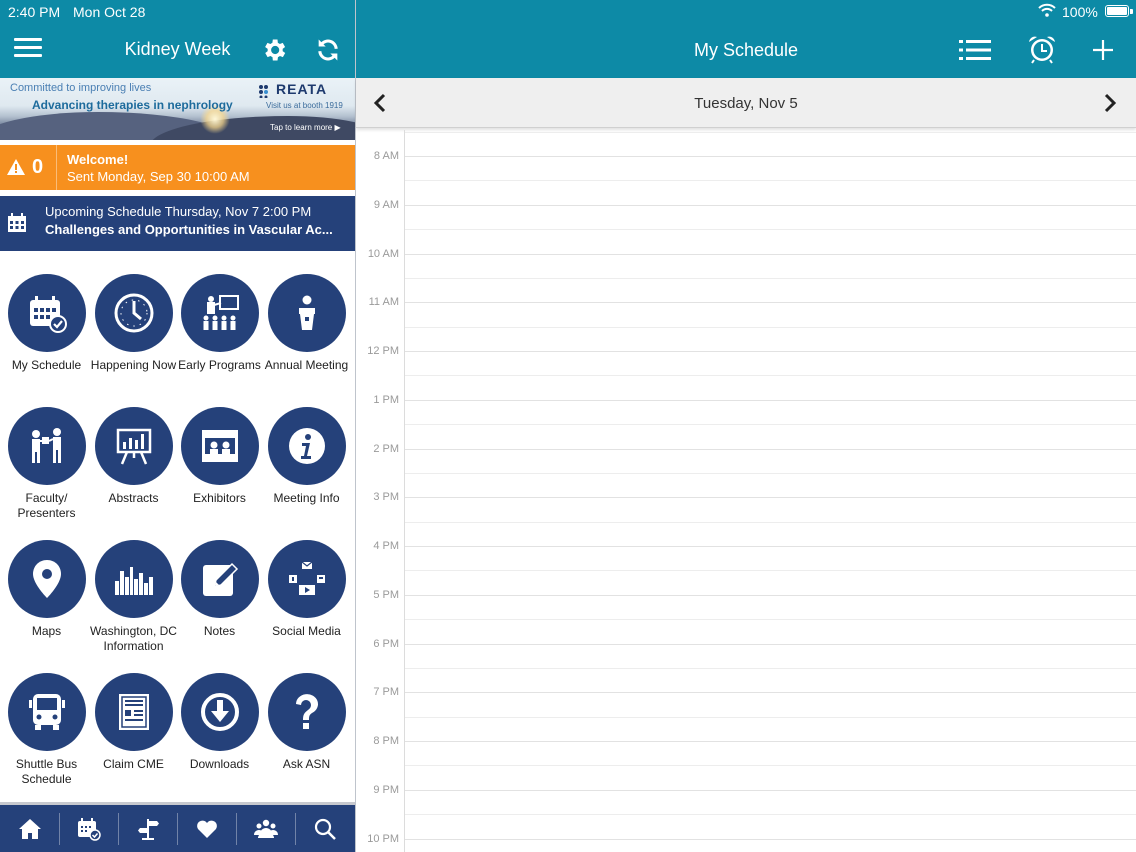  Describe the element at coordinates (219, 446) in the screenshot. I see `exhibitor-booth-icon` at that location.